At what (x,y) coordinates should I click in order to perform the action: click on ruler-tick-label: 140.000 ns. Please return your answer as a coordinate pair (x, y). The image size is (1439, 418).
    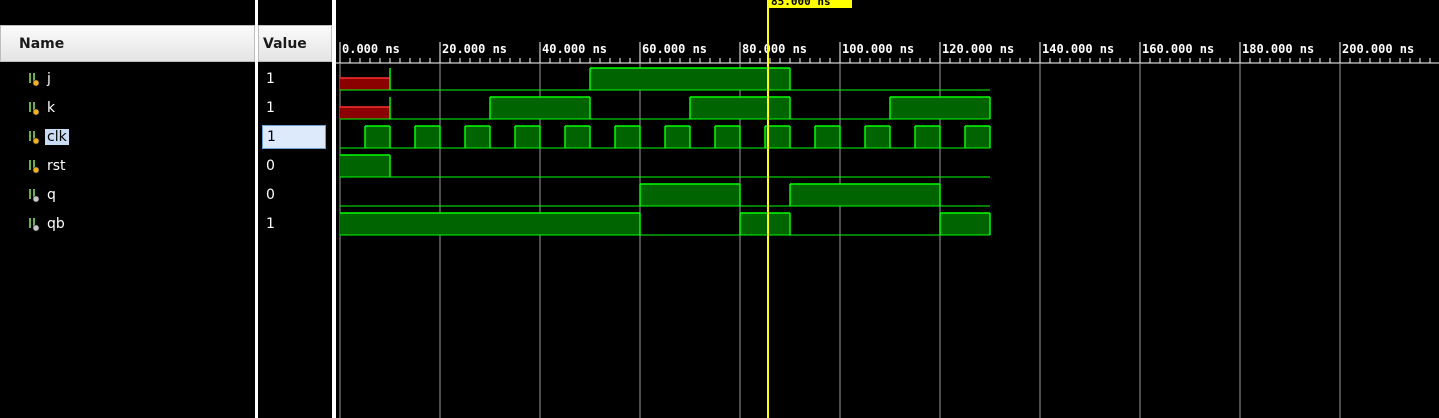
    Looking at the image, I should click on (1078, 49).